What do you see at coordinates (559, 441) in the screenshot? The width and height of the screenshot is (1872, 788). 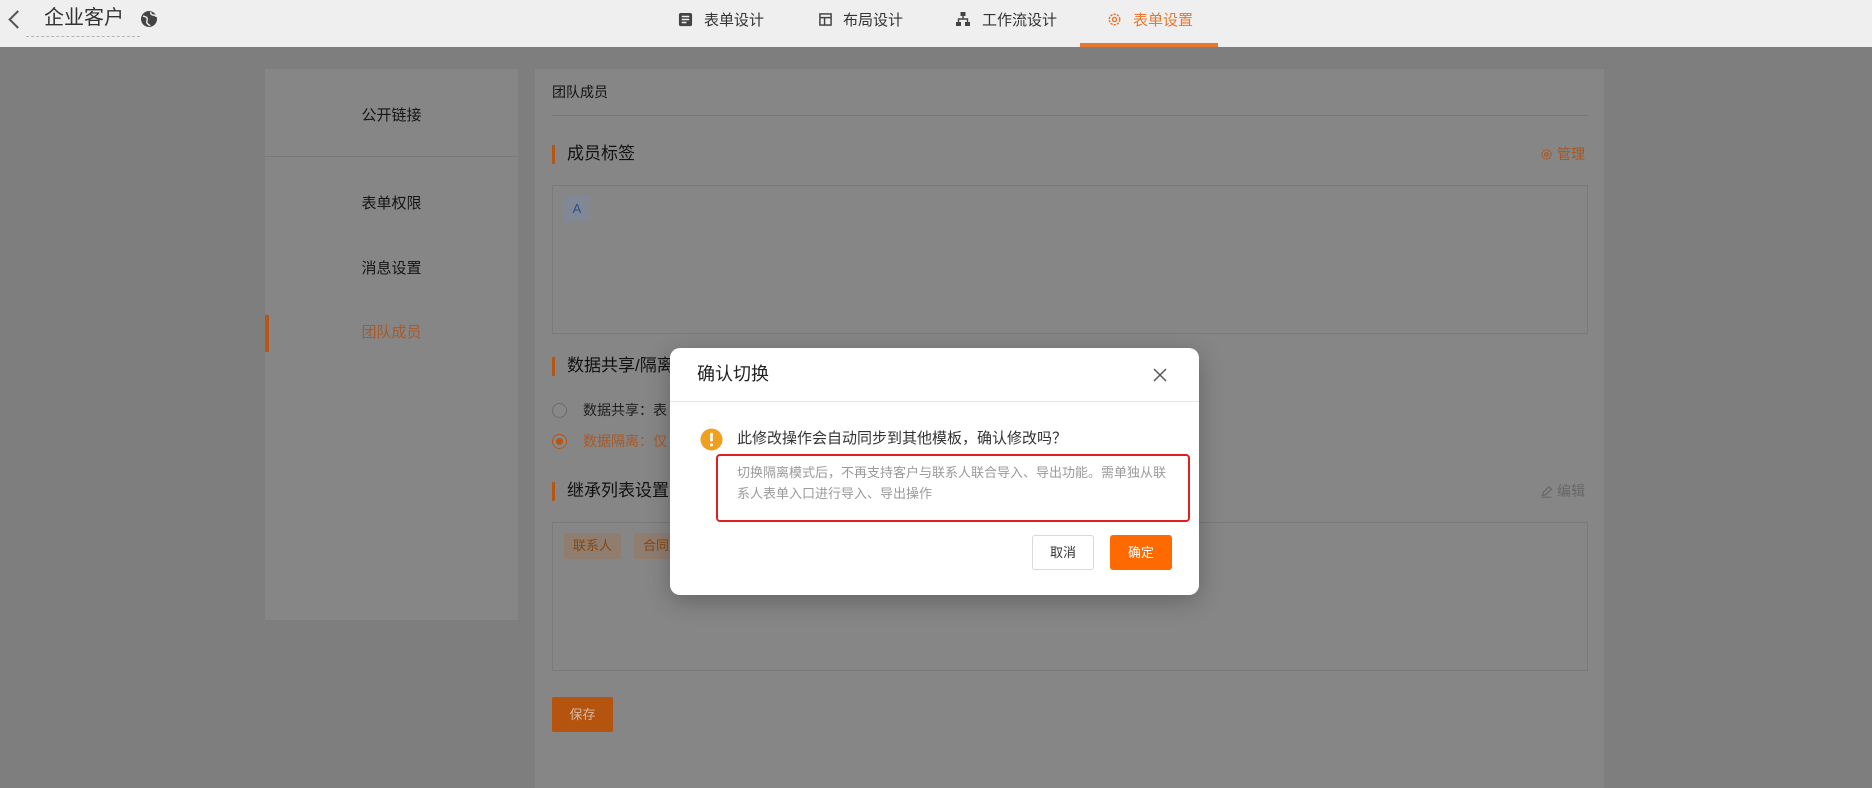 I see `radio-data-isolation` at bounding box center [559, 441].